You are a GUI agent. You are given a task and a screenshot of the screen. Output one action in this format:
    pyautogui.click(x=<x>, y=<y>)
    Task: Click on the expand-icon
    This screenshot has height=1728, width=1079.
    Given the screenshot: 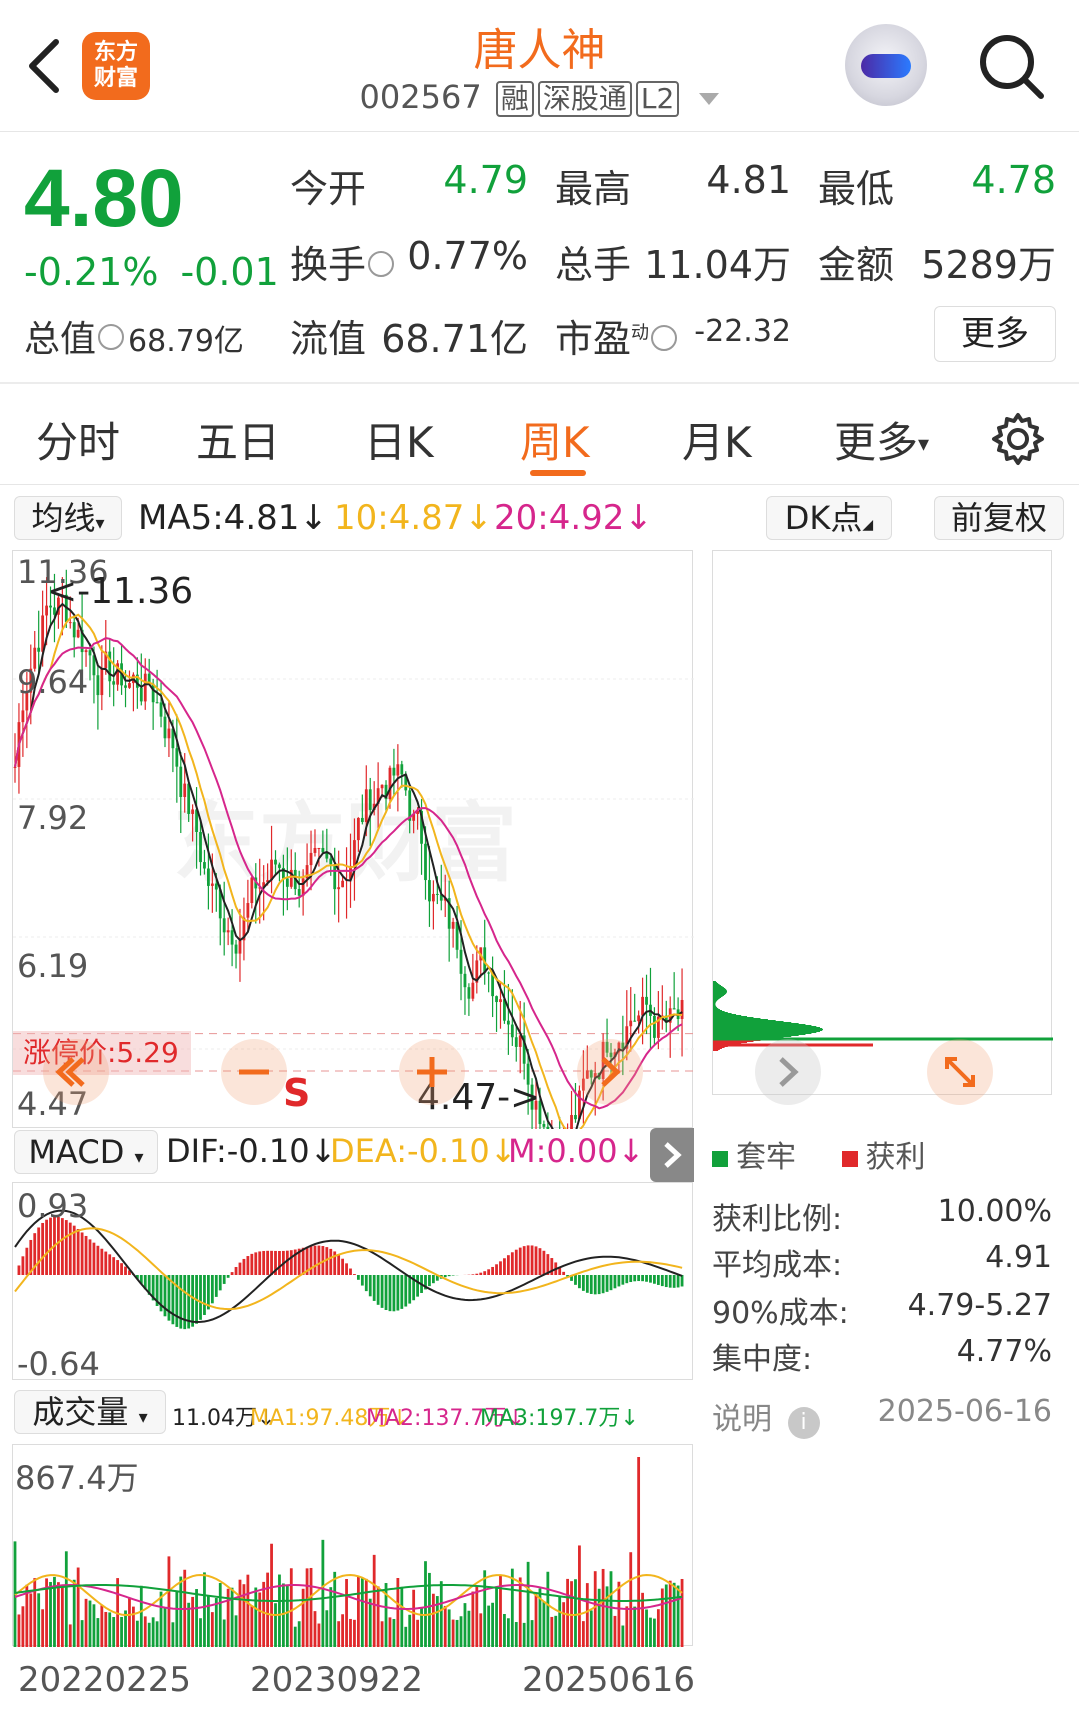 What is the action you would take?
    pyautogui.click(x=960, y=1072)
    